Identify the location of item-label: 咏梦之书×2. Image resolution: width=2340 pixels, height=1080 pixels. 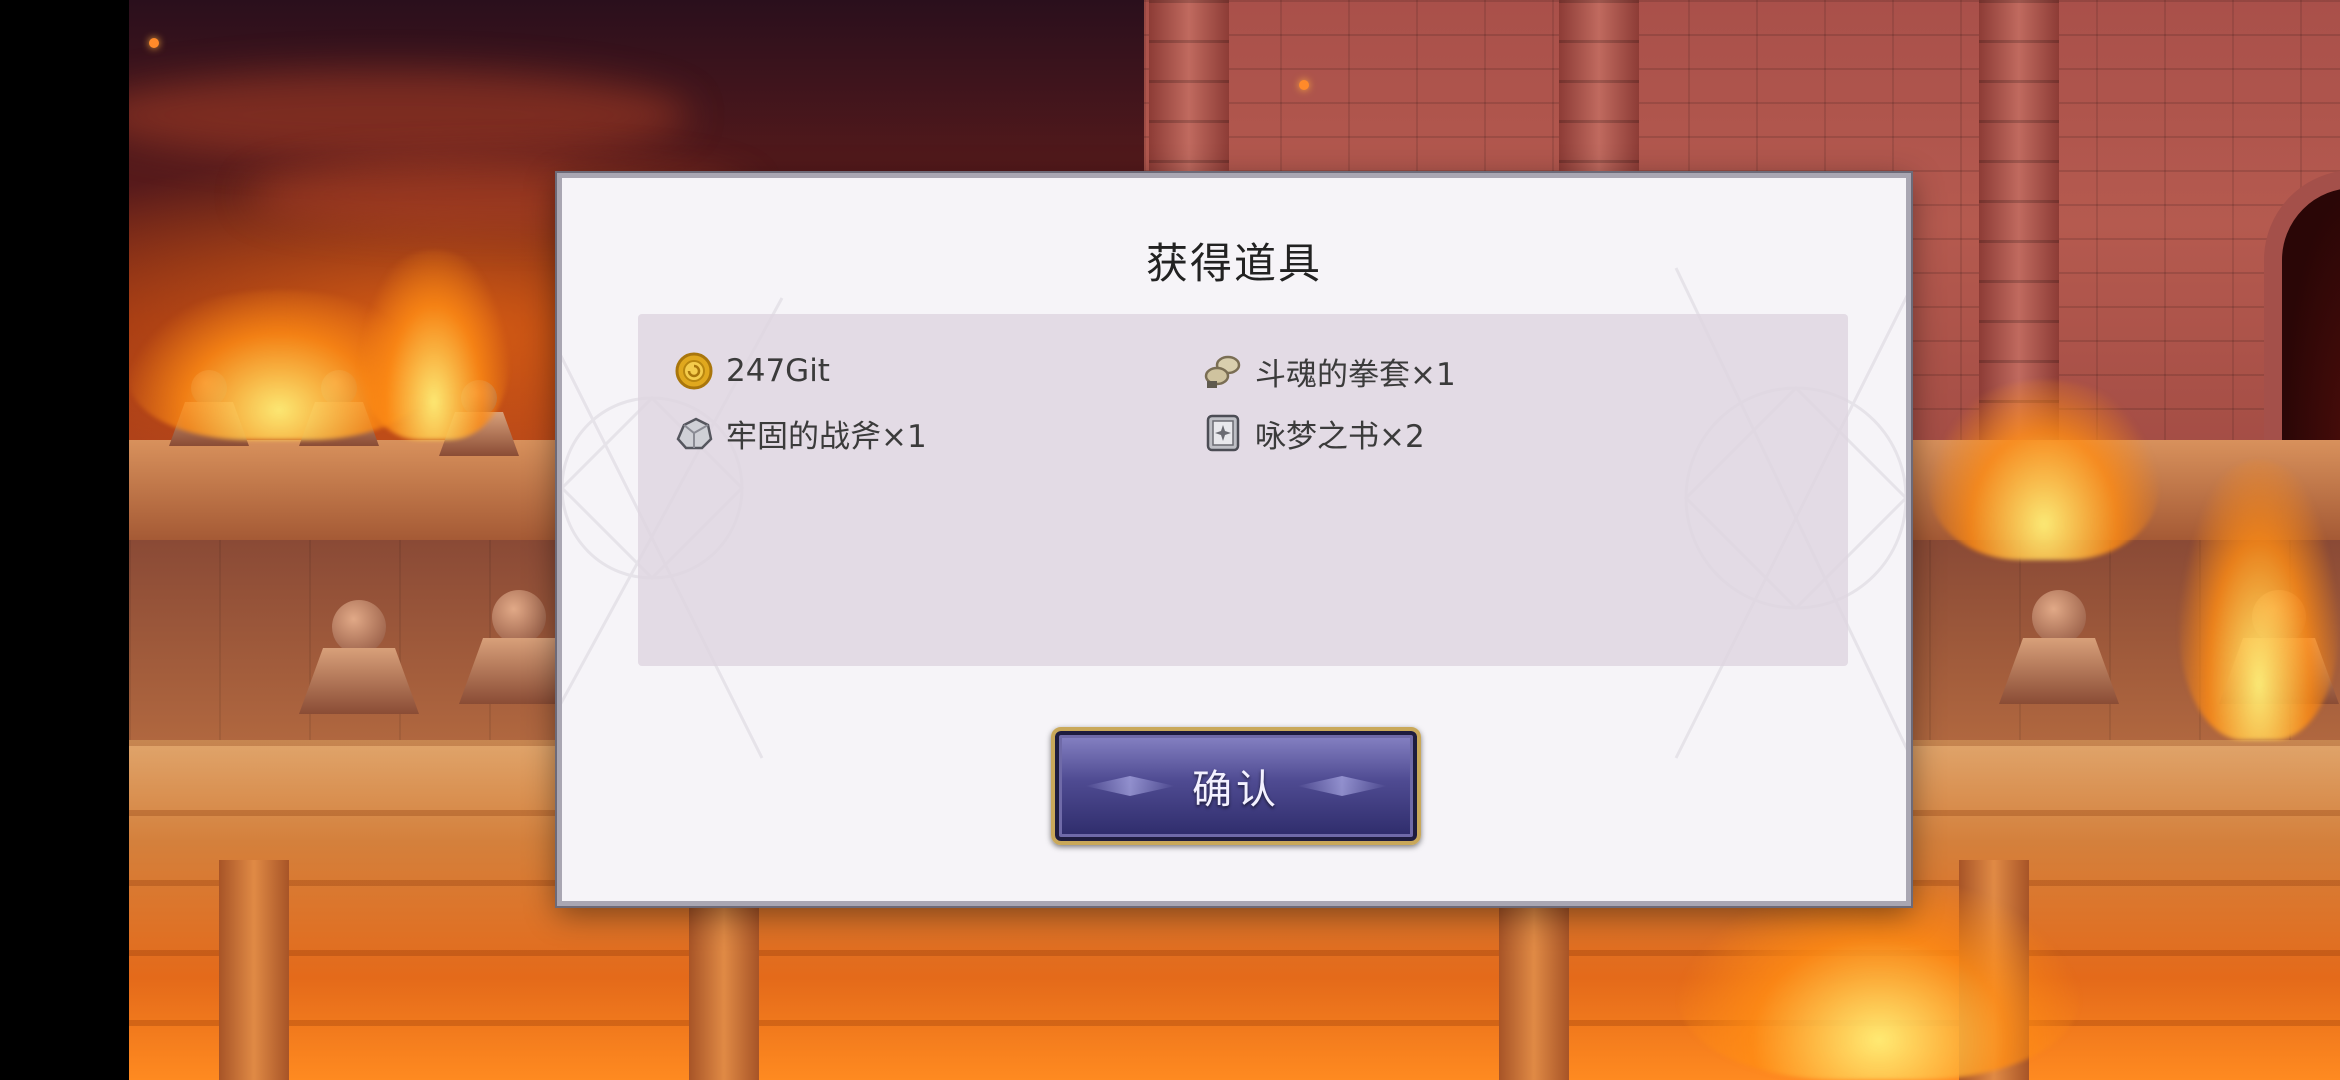
(1340, 436).